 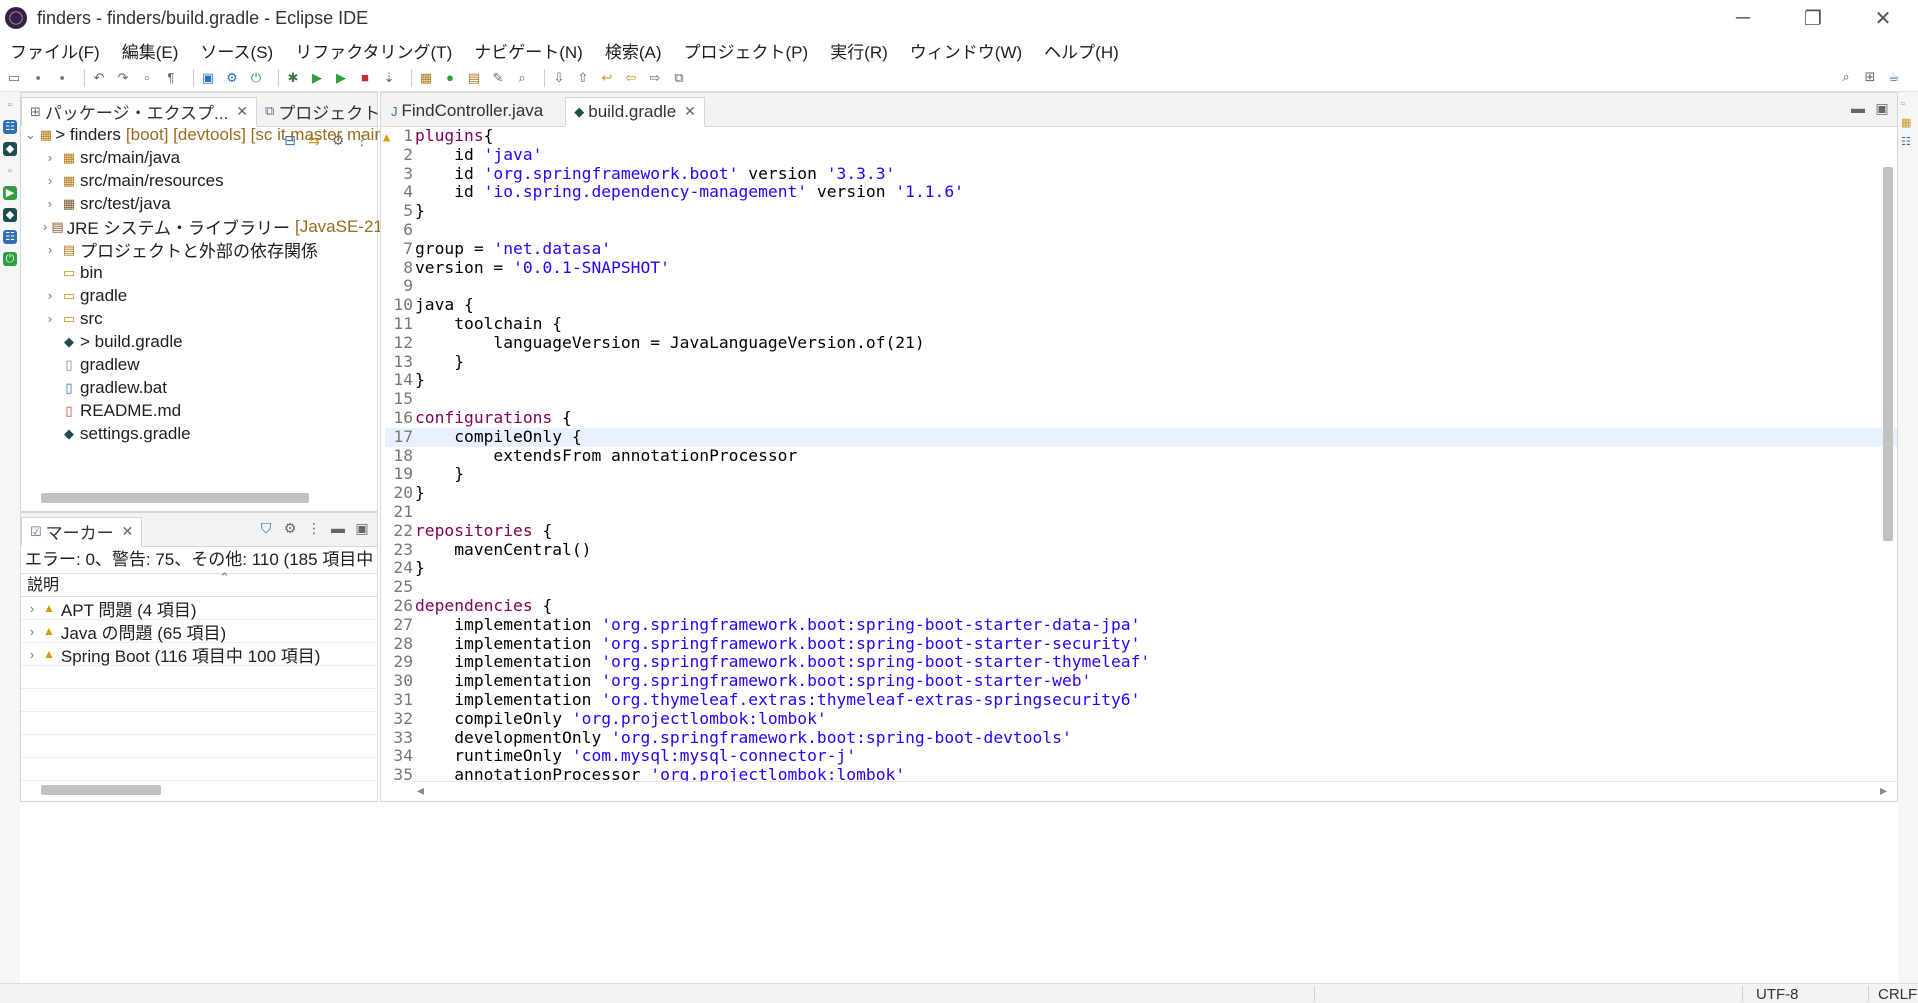 I want to click on open-perspective-icon: ⊞, so click(x=1870, y=77).